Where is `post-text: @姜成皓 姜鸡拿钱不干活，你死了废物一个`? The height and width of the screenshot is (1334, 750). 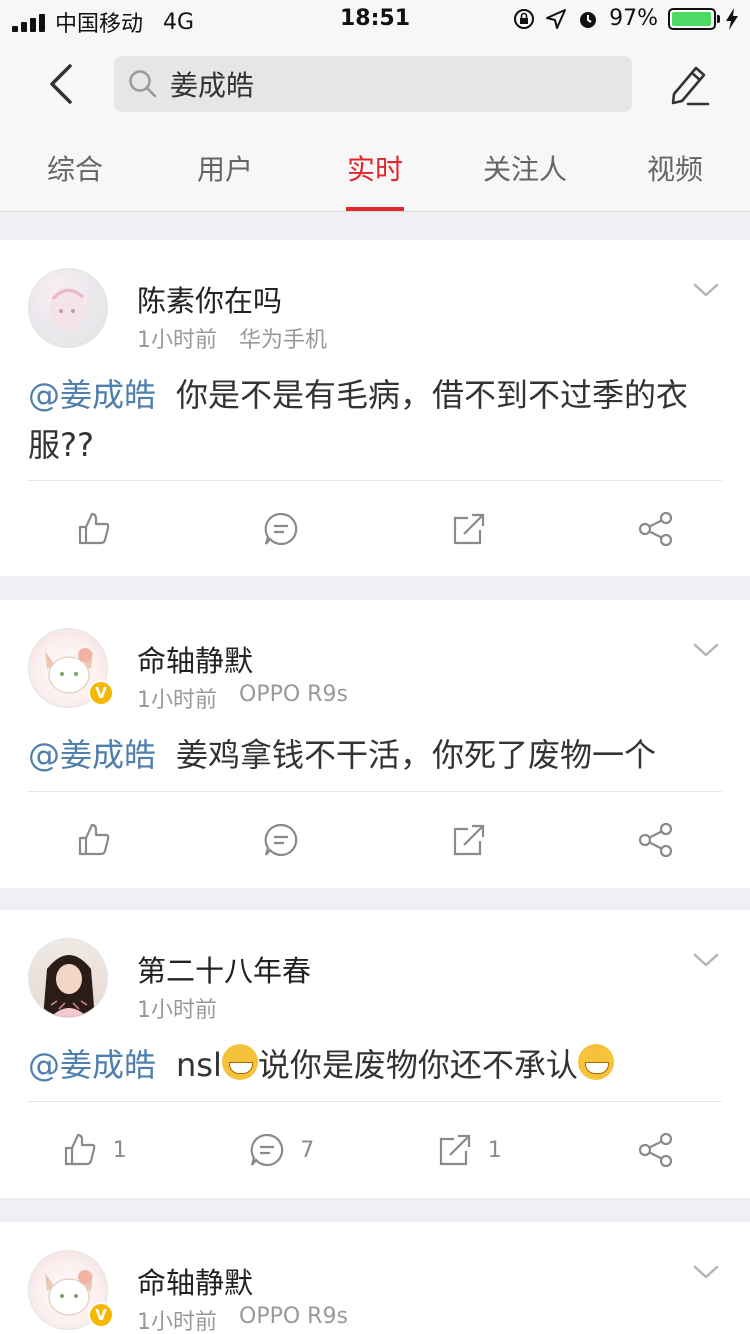
post-text: @姜成皓 姜鸡拿钱不干活，你死了废物一个 is located at coordinates (375, 755).